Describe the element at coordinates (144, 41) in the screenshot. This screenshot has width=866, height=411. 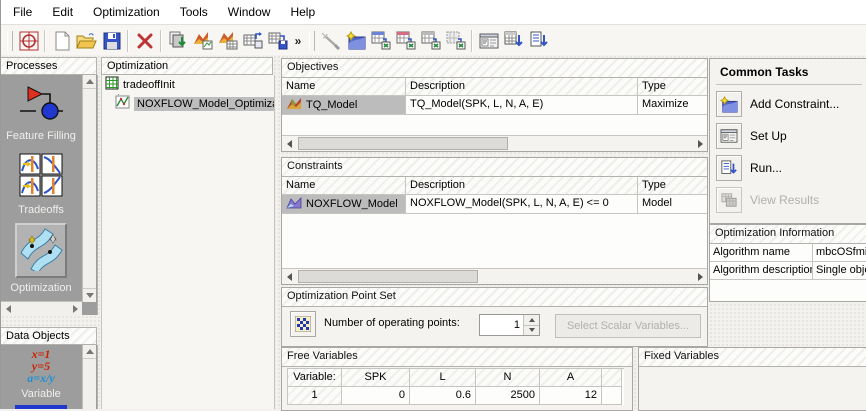
I see `delete-icon` at that location.